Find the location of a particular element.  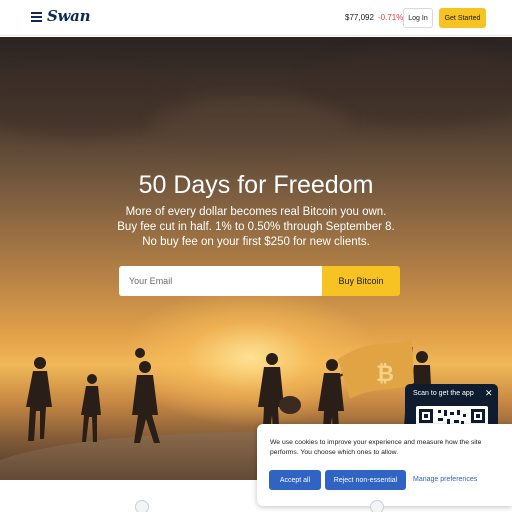

scan-label: Scan to get the app is located at coordinates (443, 393).